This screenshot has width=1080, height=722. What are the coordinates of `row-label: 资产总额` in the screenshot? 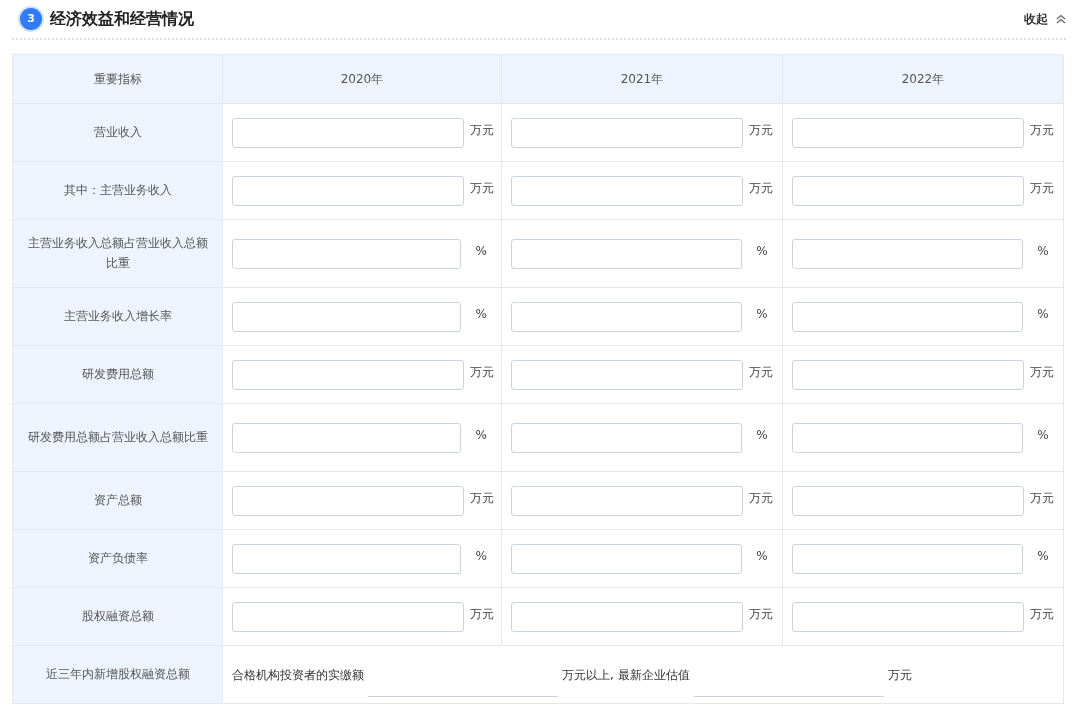 It's located at (118, 501).